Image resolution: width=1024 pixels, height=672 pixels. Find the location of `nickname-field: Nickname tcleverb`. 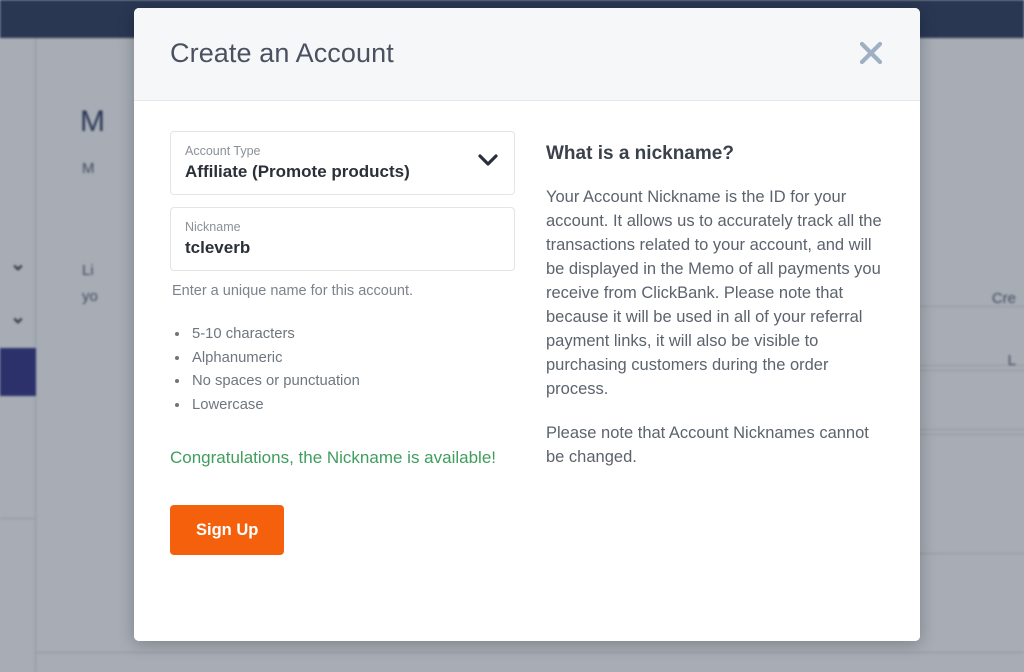

nickname-field: Nickname tcleverb is located at coordinates (342, 239).